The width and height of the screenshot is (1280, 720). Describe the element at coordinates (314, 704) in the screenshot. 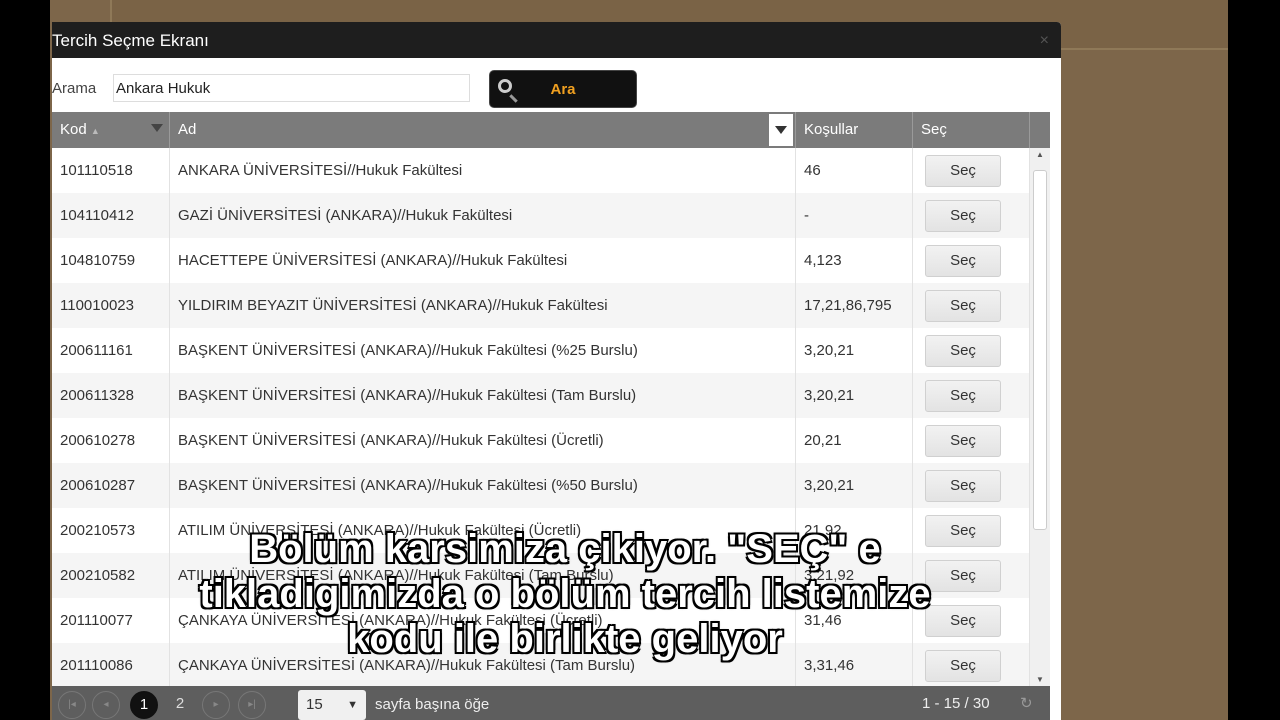

I see `page-size-value: 15` at that location.